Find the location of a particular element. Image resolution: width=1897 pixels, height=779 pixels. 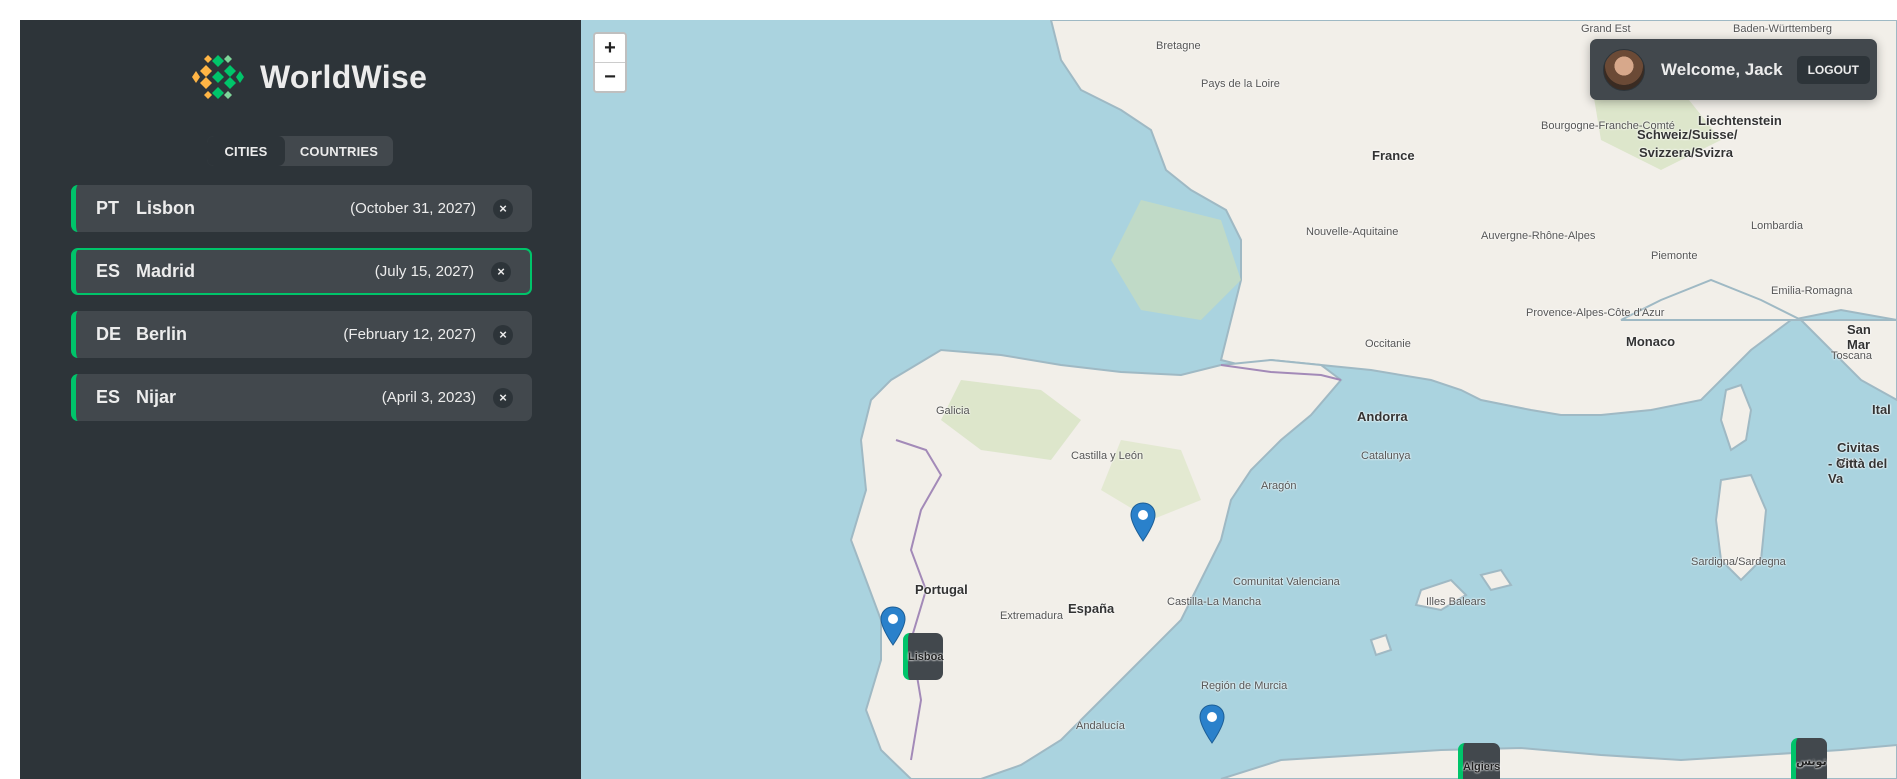

map-label-svizzera: Svizzera/Svizra is located at coordinates (1686, 152).